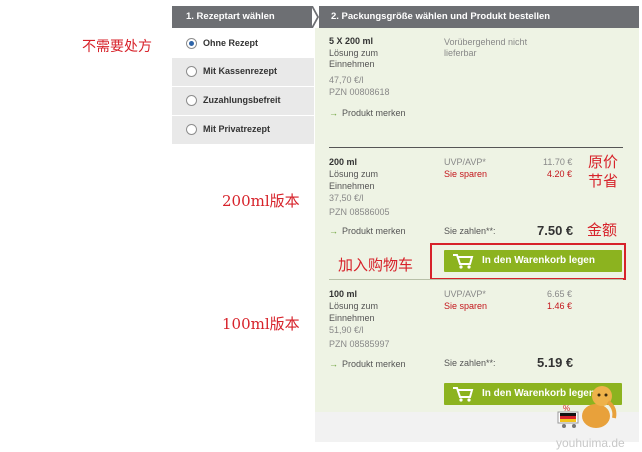 The height and width of the screenshot is (452, 642). Describe the element at coordinates (602, 230) in the screenshot. I see `annotation-amount: 金额` at that location.